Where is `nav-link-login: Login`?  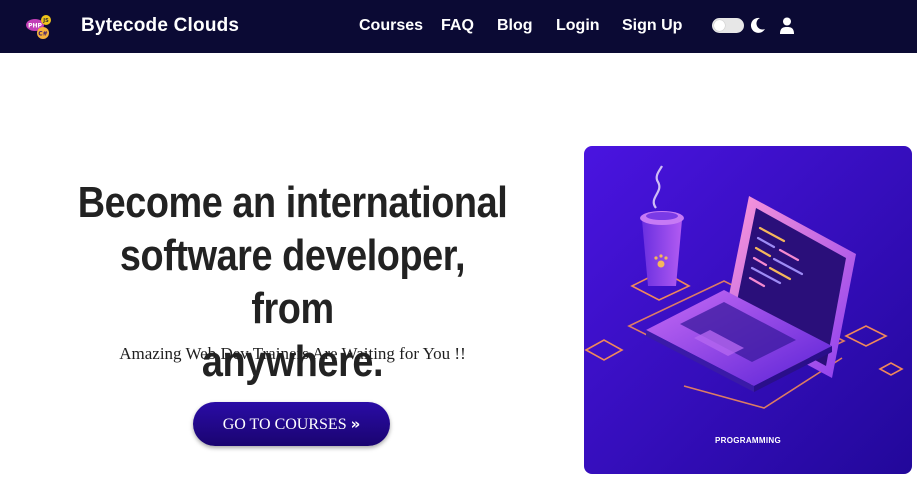
nav-link-login: Login is located at coordinates (578, 26).